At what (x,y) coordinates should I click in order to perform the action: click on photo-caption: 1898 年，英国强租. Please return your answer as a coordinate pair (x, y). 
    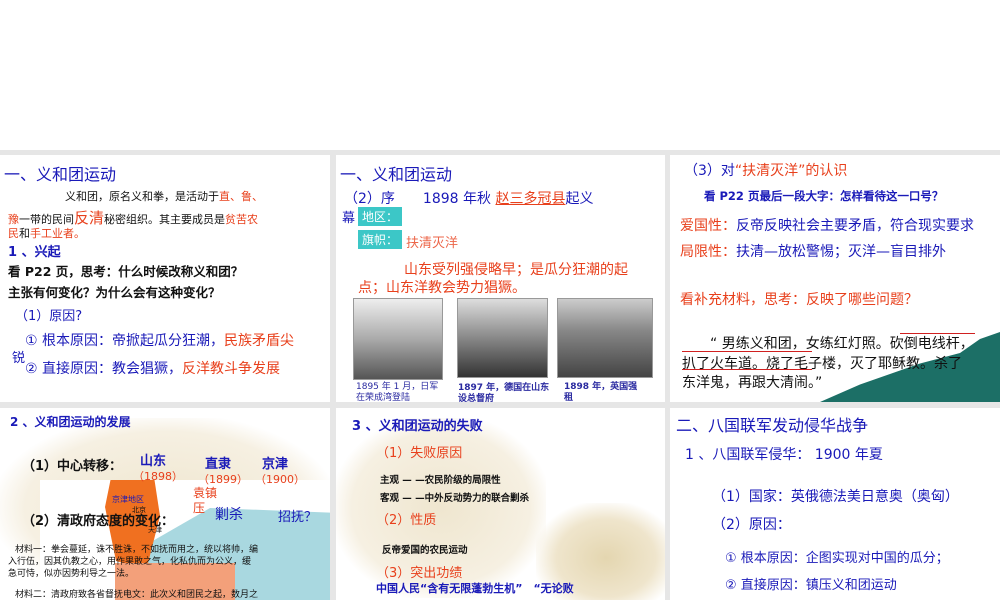
    Looking at the image, I should click on (601, 392).